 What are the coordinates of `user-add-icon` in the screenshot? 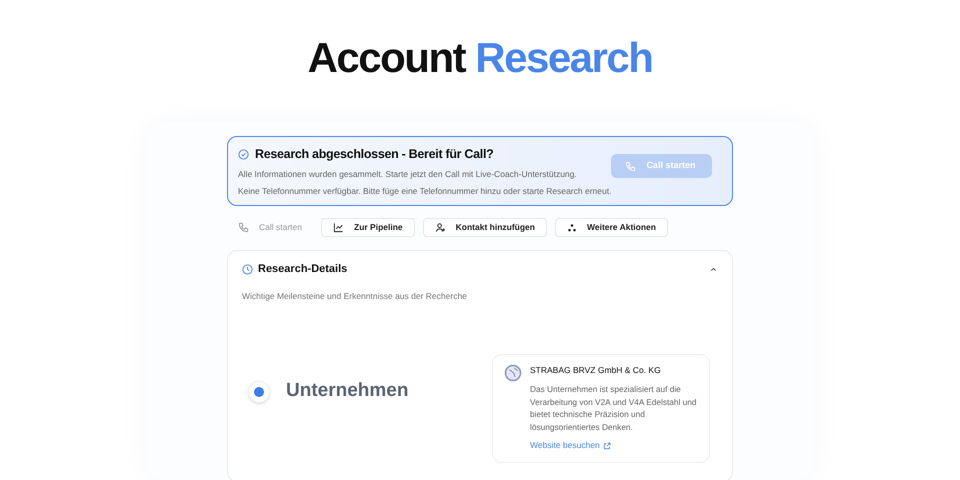 It's located at (440, 227).